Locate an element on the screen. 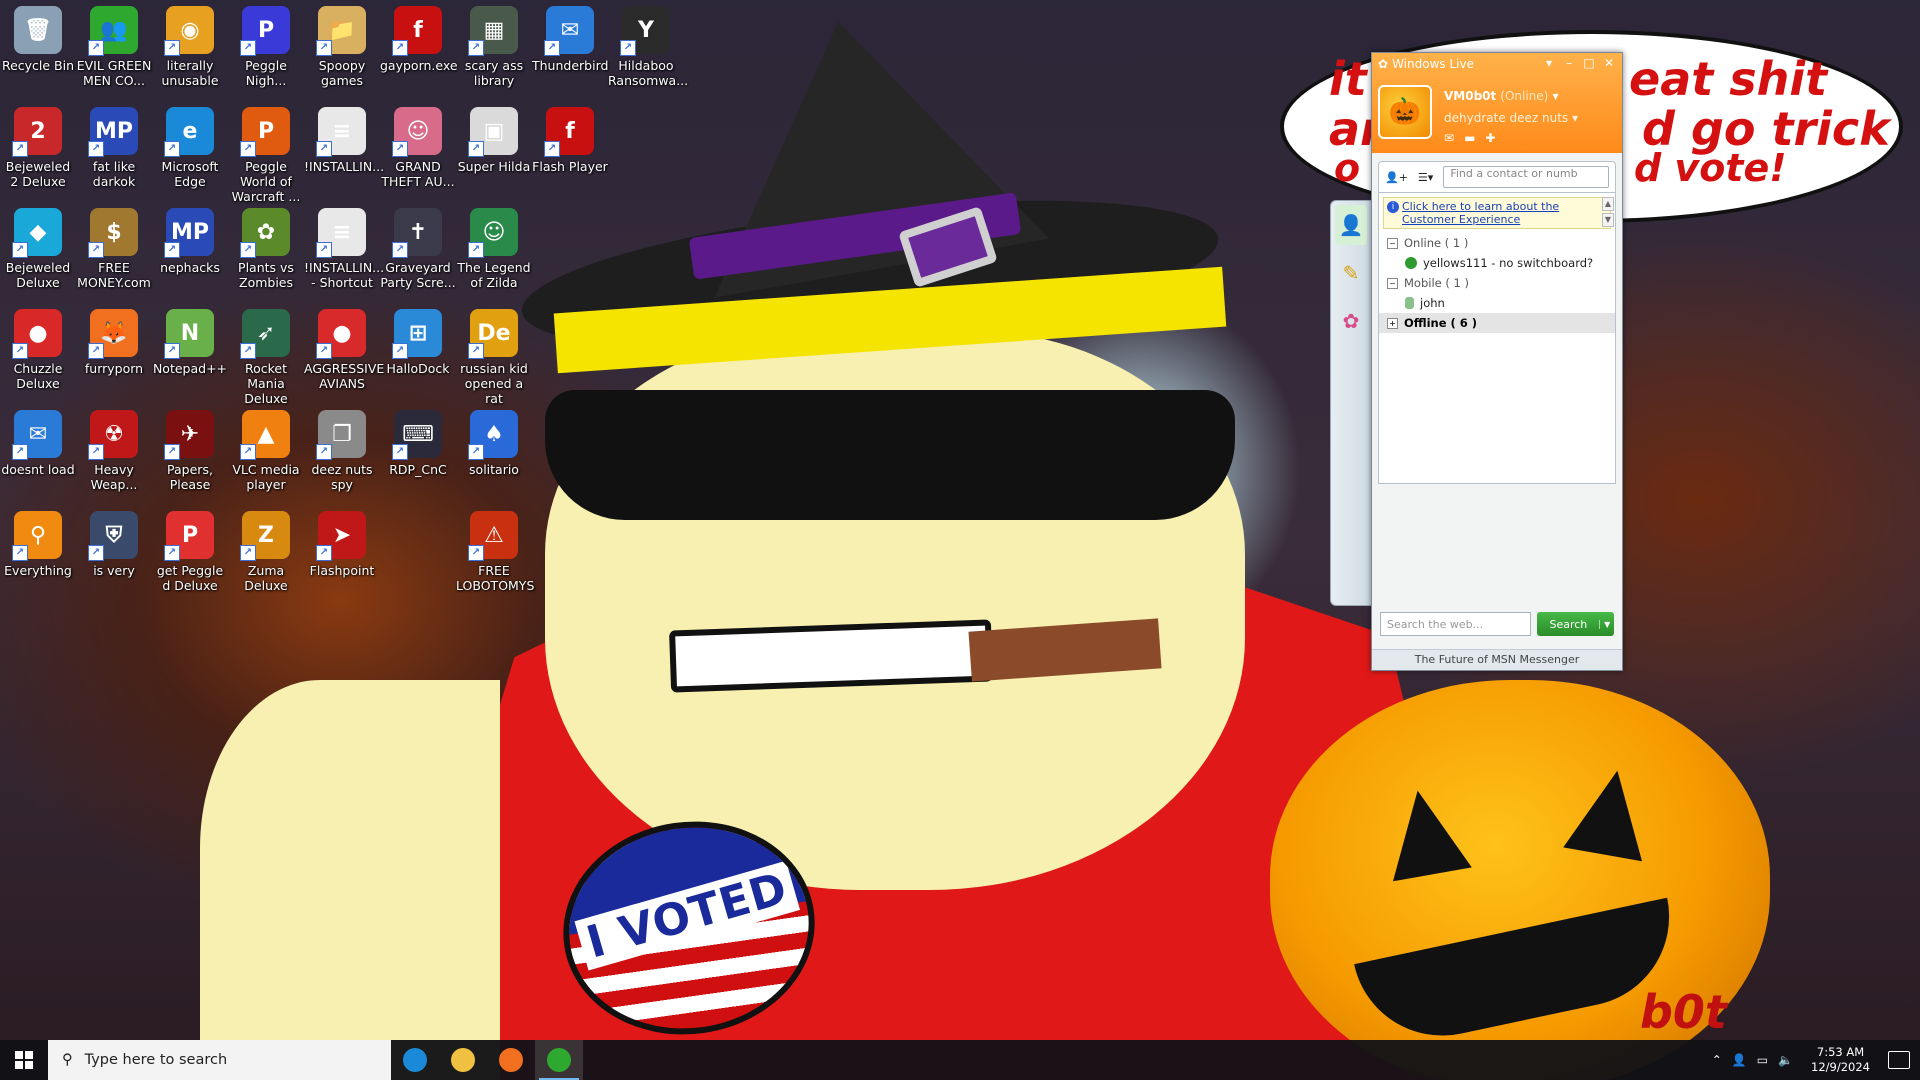 The height and width of the screenshot is (1080, 1920). desktop-icon: ⚲ ↗ Everything is located at coordinates (38, 541).